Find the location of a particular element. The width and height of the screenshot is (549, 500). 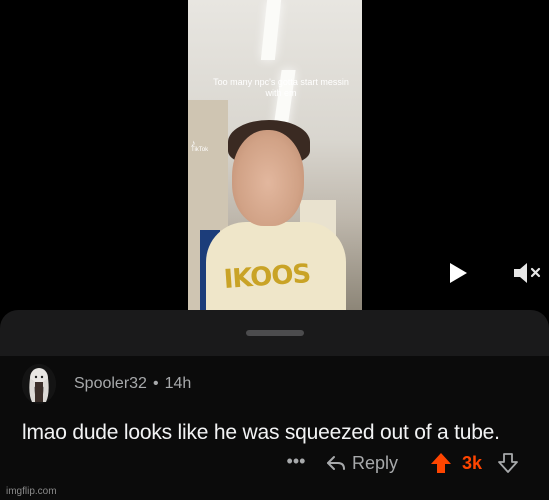

ceiling-light is located at coordinates (271, 30).